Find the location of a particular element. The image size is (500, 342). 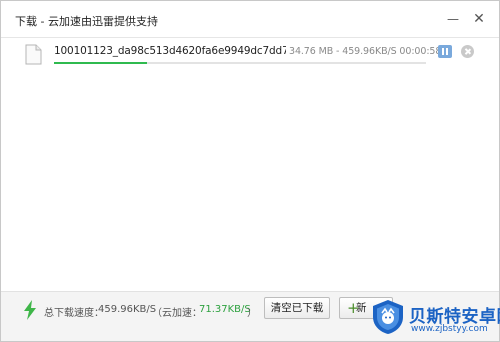

plus-icon: + is located at coordinates (353, 308).